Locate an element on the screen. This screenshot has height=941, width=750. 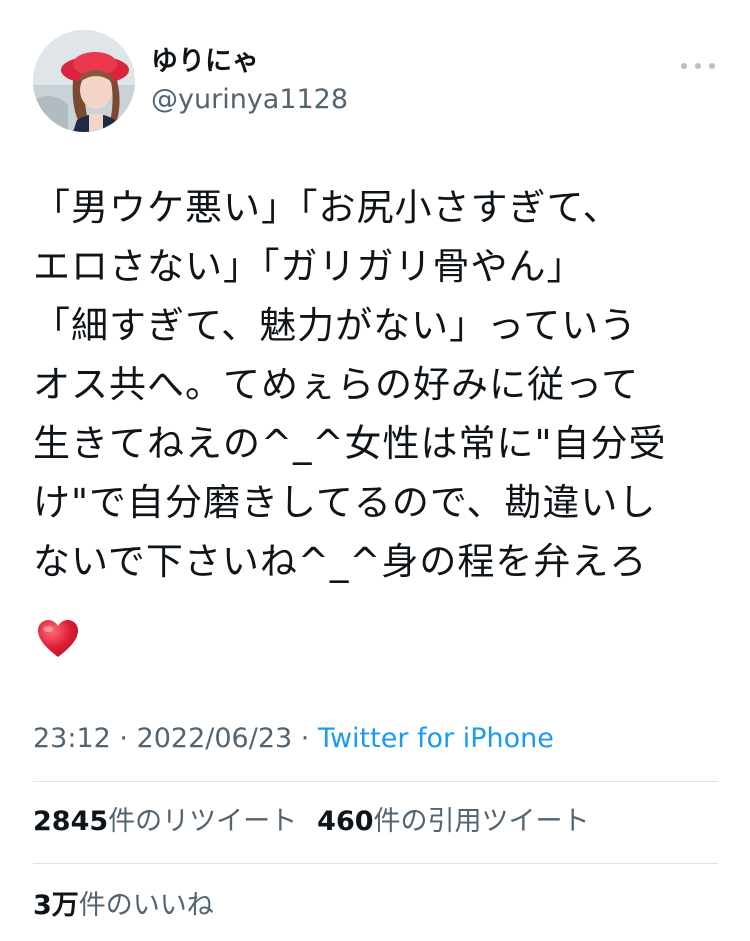
tweet-line: 「細すぎて、魅力がない」っていう is located at coordinates (335, 325).